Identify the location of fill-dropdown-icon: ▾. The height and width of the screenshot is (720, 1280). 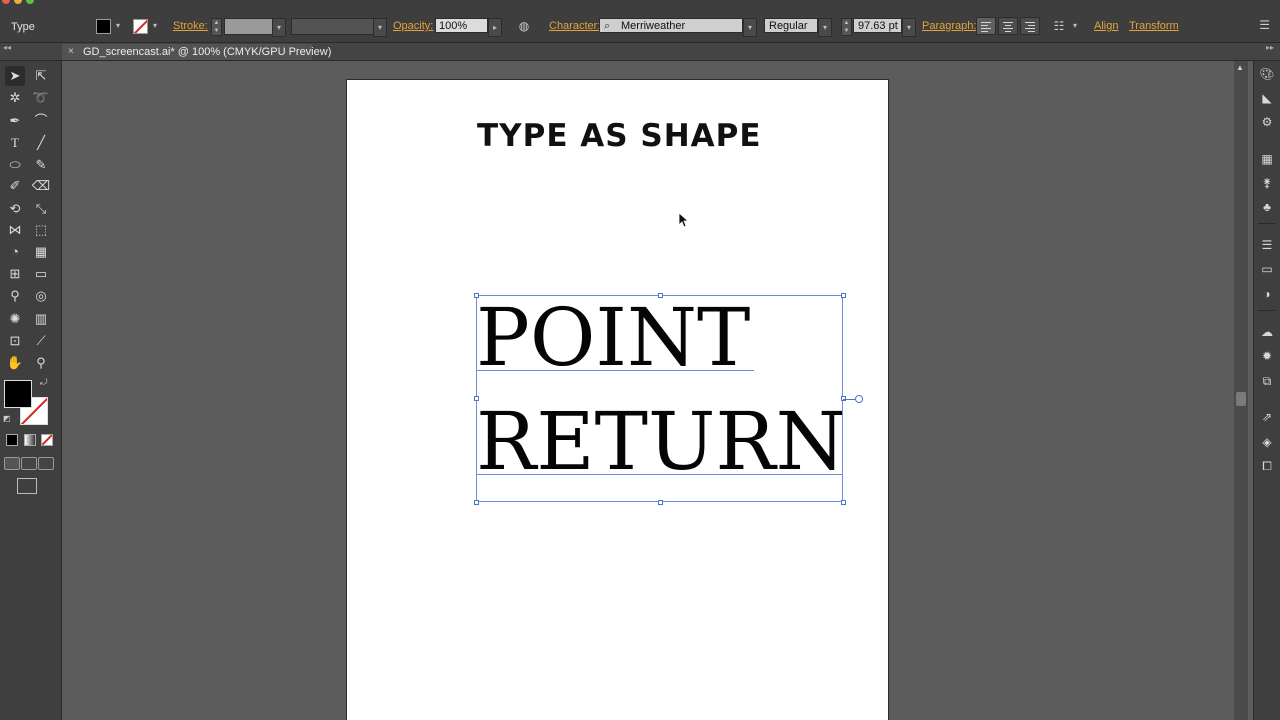
(118, 26).